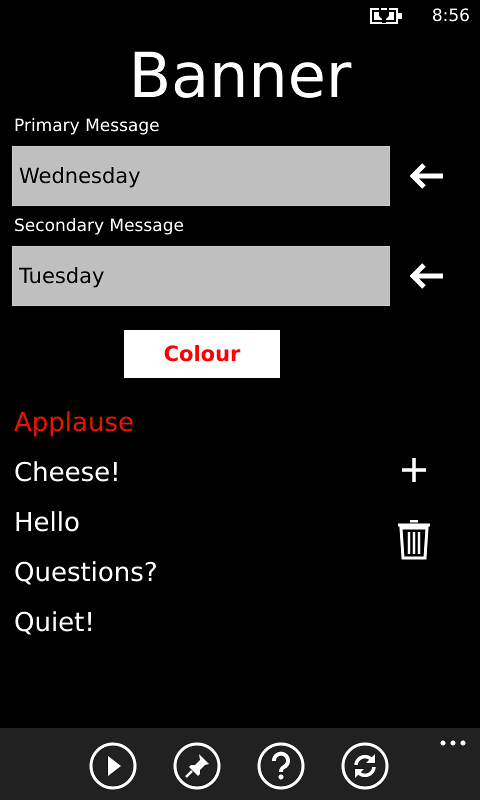 This screenshot has width=480, height=800. I want to click on message-item: Hello, so click(199, 523).